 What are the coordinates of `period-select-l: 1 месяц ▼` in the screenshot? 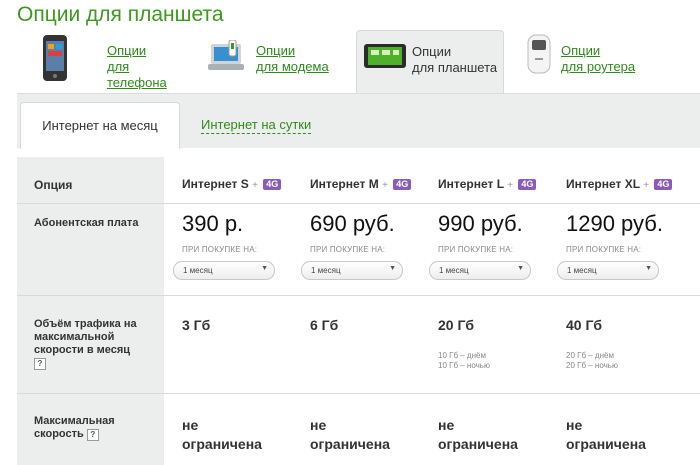 It's located at (480, 270).